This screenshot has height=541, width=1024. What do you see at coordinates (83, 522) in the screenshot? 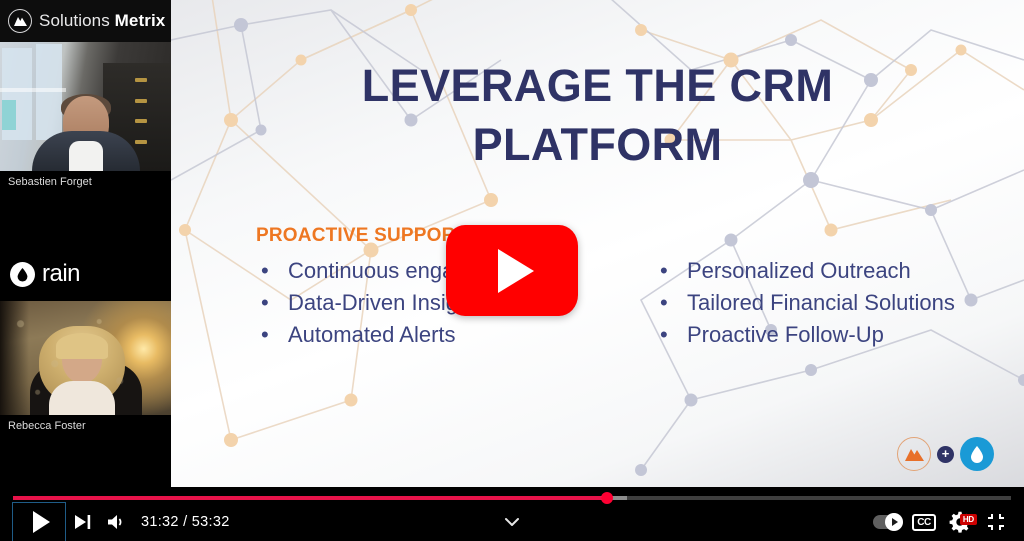
I see `next-video-icon` at bounding box center [83, 522].